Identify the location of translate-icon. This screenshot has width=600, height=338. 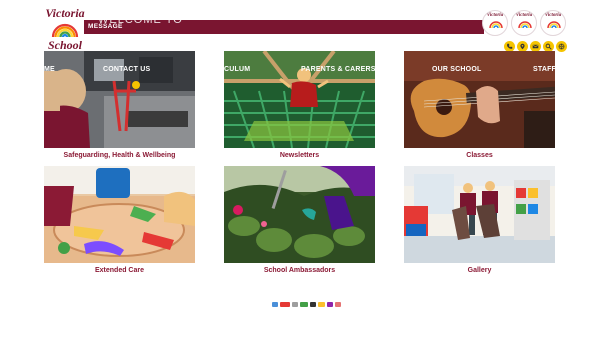
(561, 46).